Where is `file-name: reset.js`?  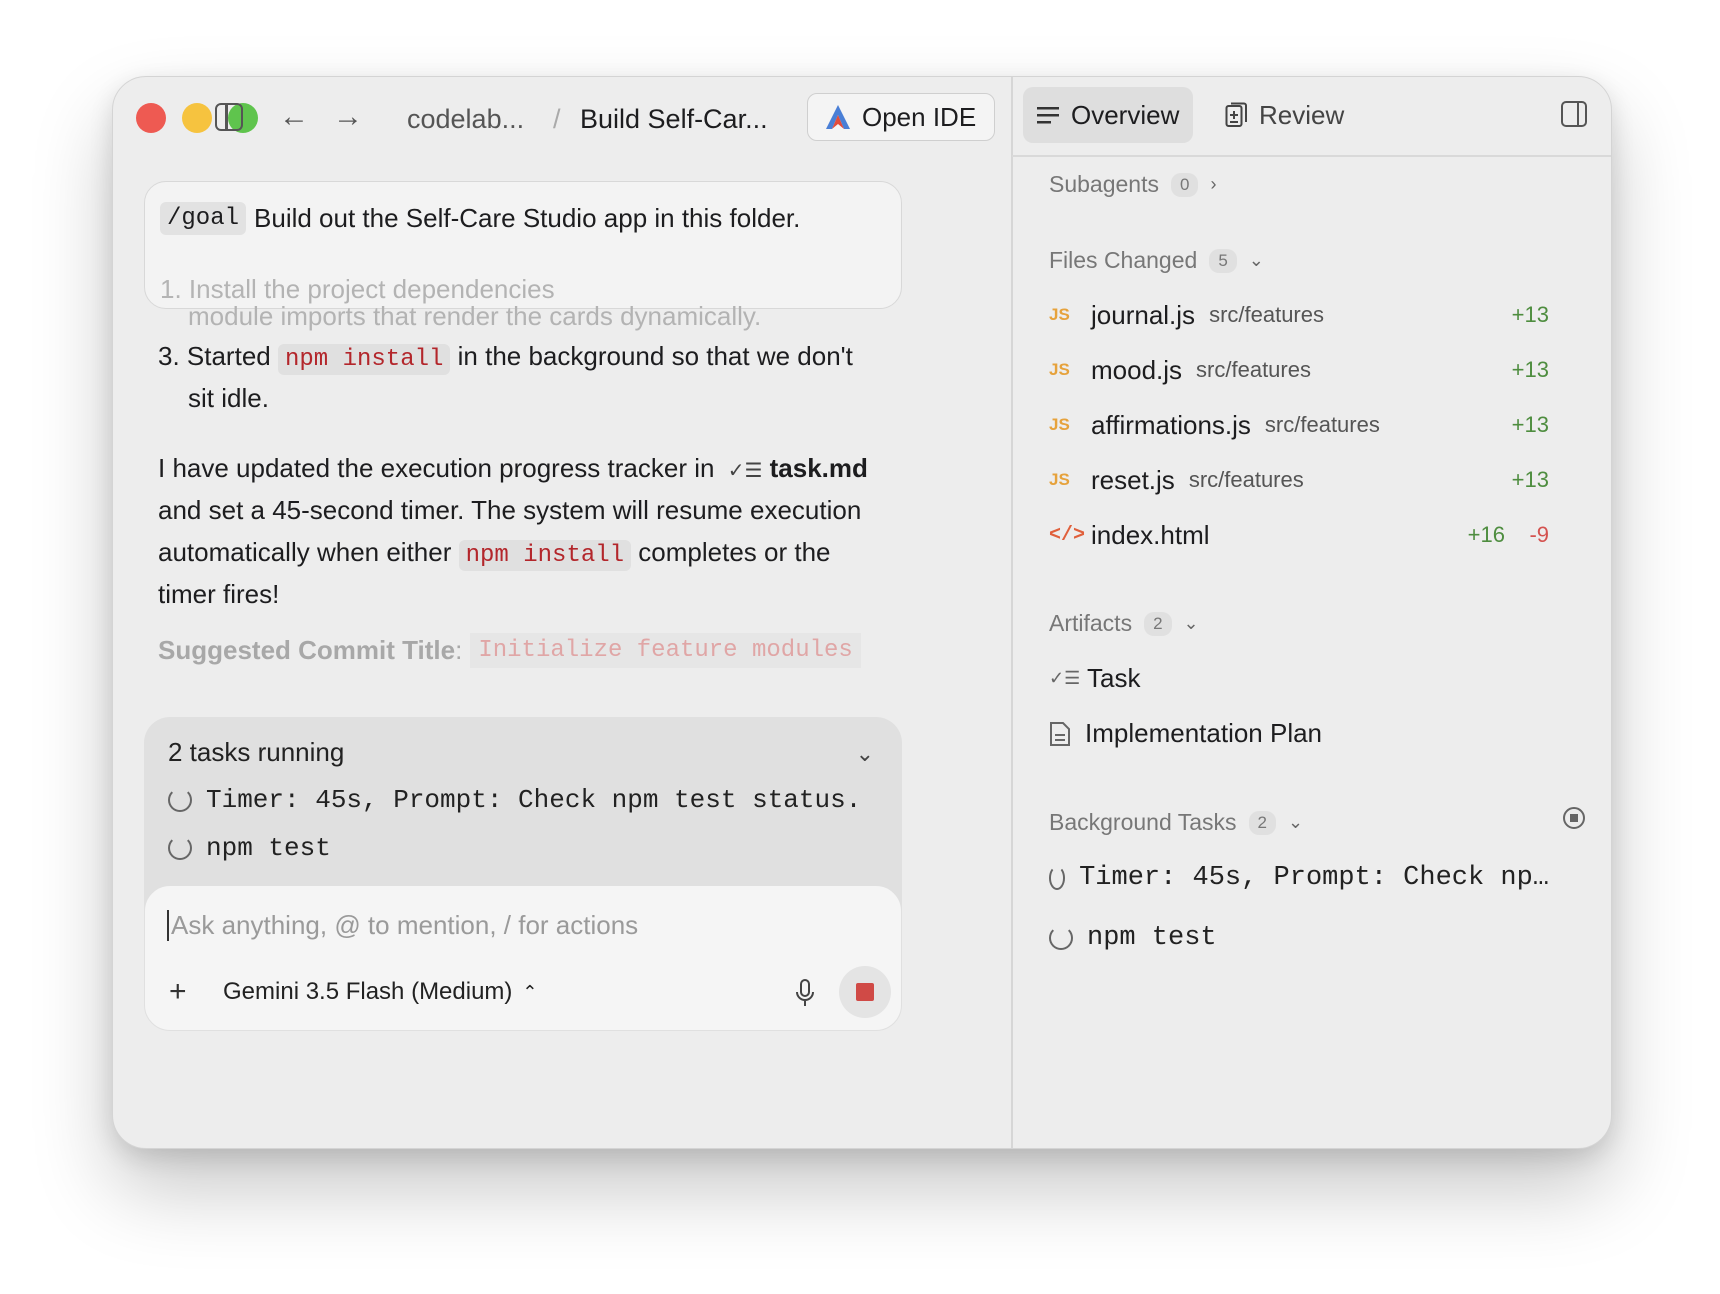 file-name: reset.js is located at coordinates (1133, 479).